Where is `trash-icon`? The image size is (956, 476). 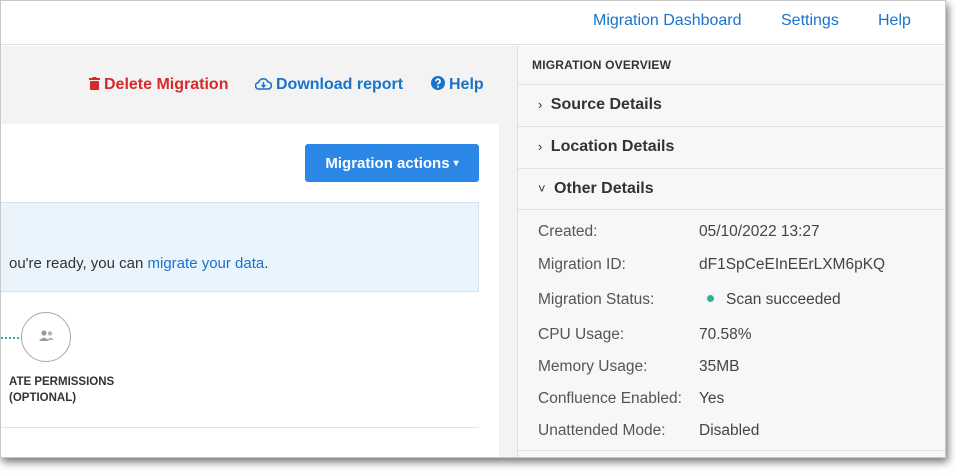 trash-icon is located at coordinates (94, 86).